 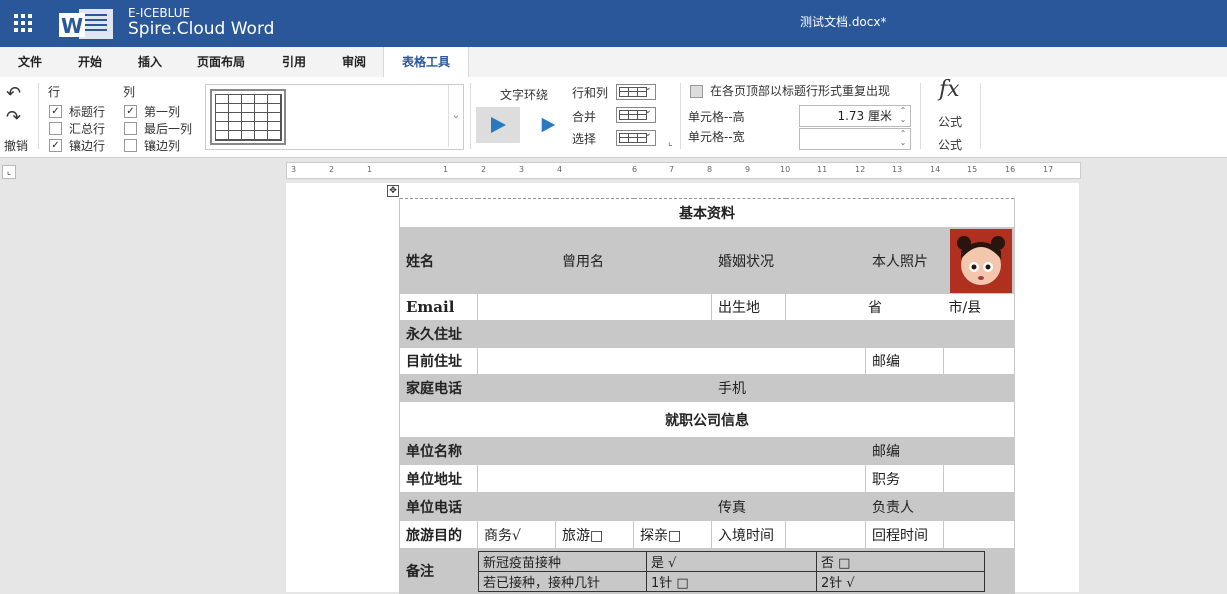 What do you see at coordinates (438, 361) in the screenshot?
I see `curr-address-label: 目前住址` at bounding box center [438, 361].